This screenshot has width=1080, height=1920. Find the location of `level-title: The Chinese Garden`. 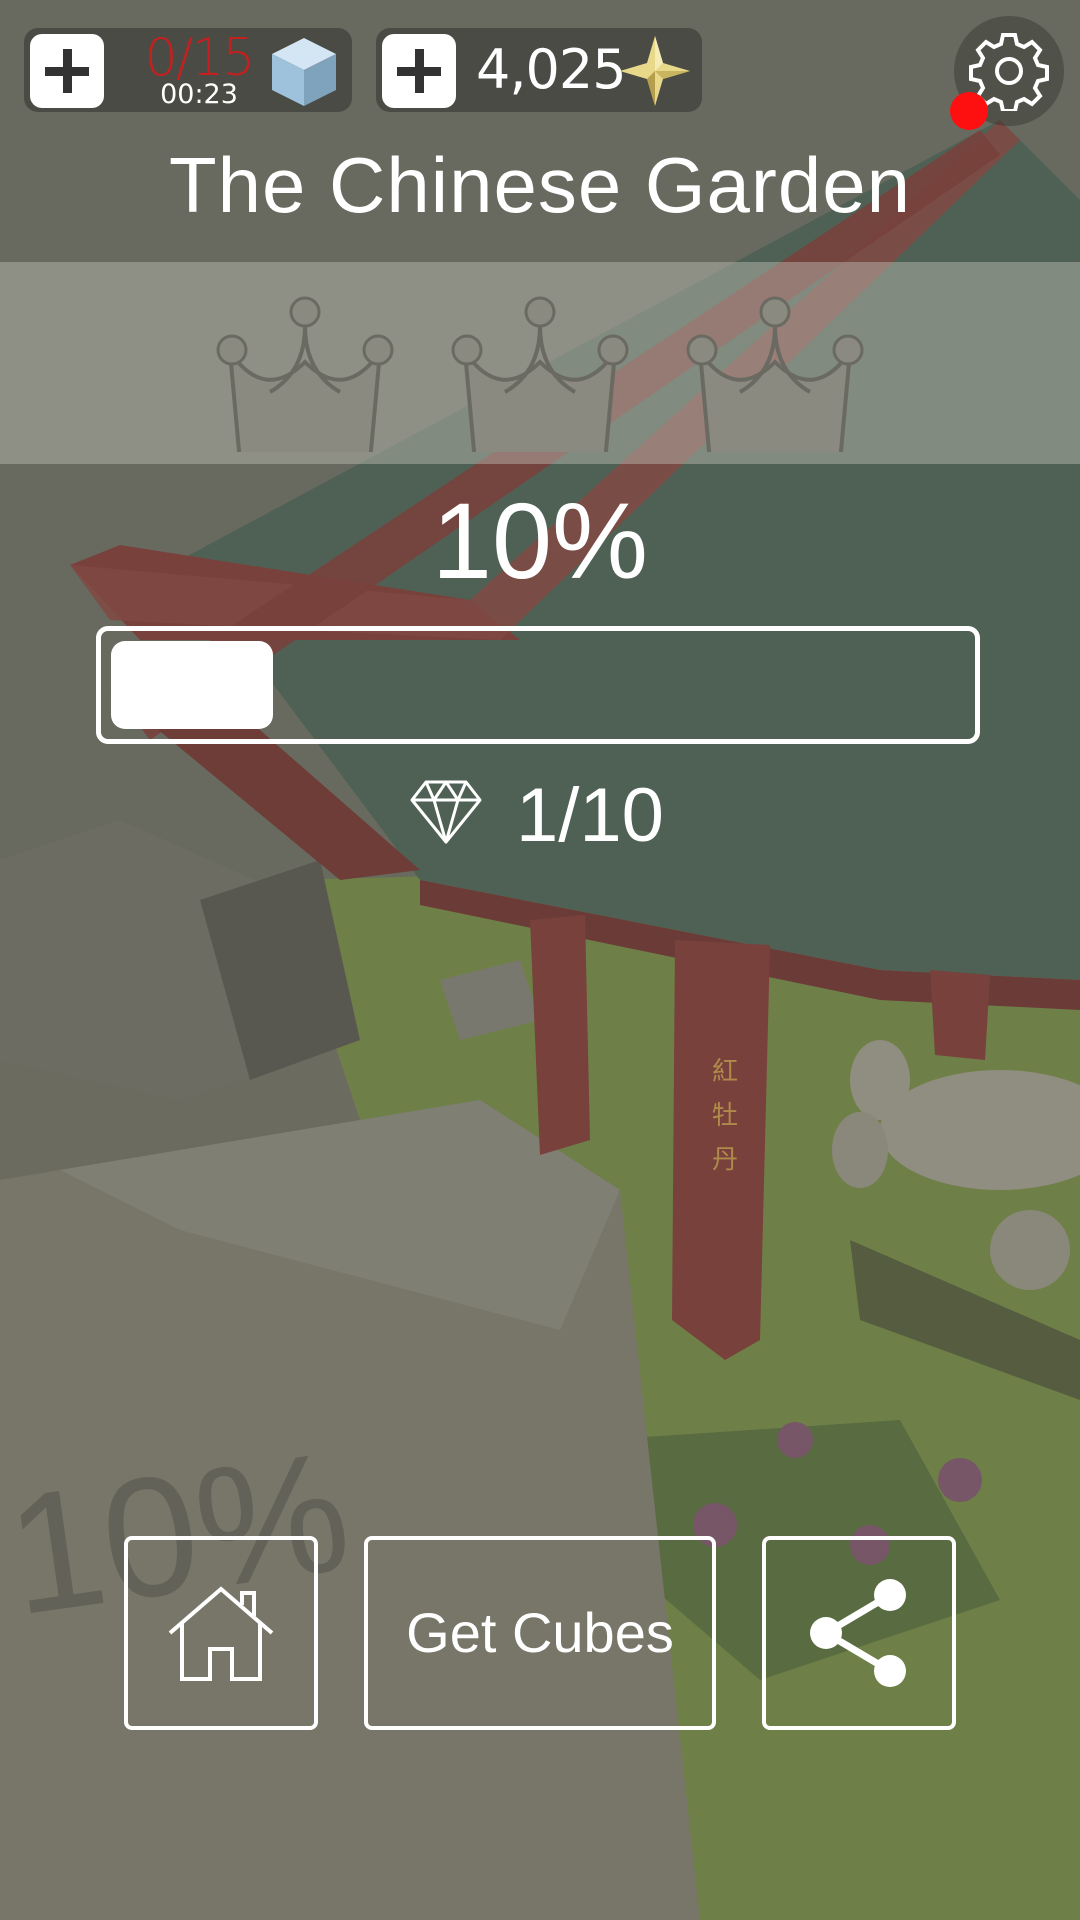

level-title: The Chinese Garden is located at coordinates (540, 185).